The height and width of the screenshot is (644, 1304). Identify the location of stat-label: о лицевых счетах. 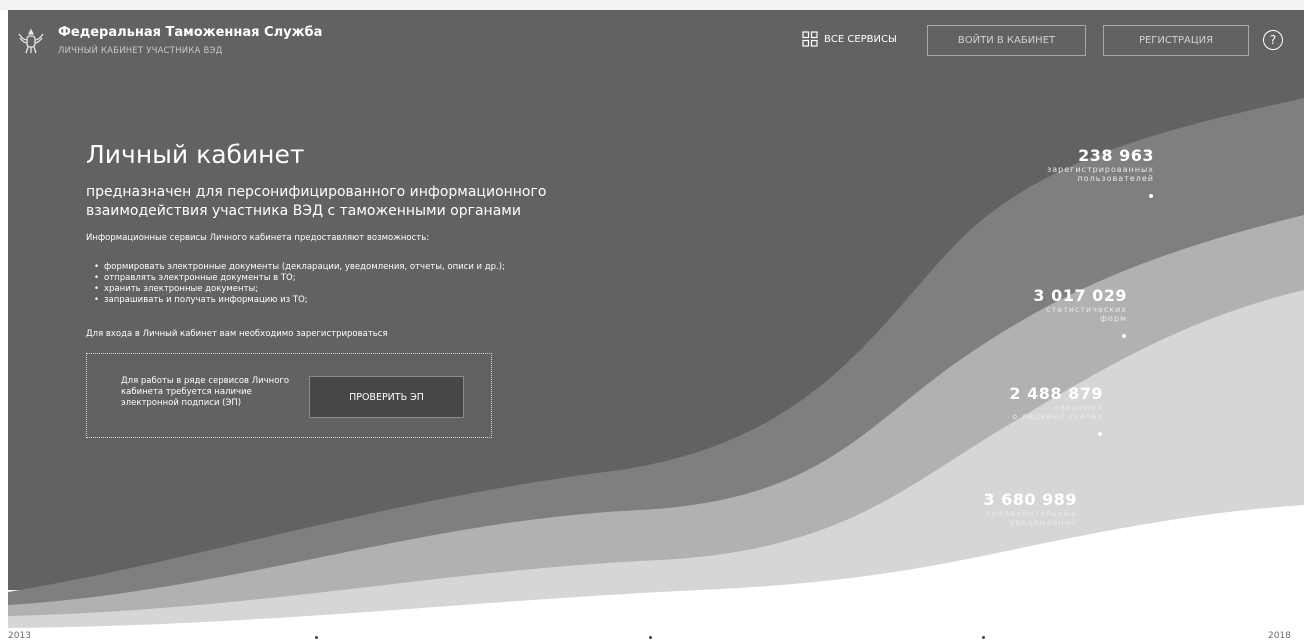
(1057, 416).